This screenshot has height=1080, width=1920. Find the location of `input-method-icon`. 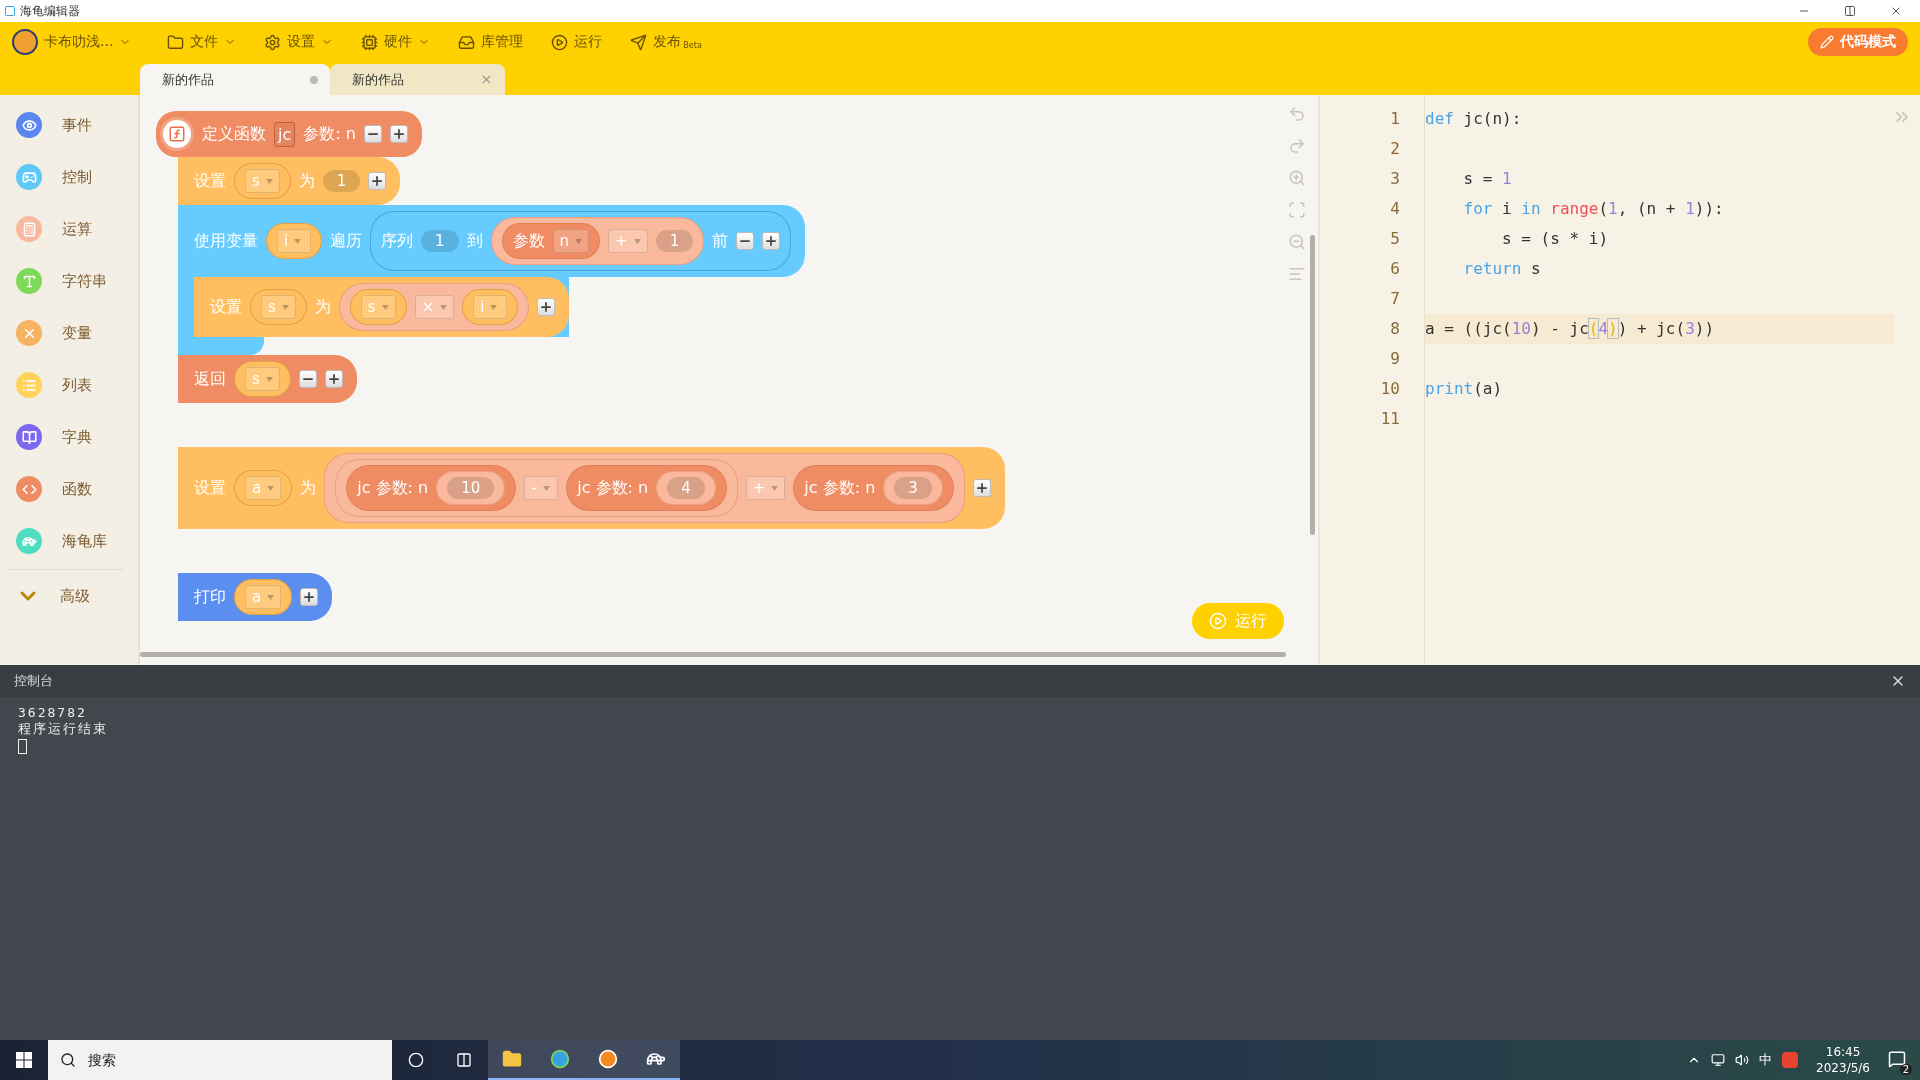

input-method-icon is located at coordinates (1790, 1060).